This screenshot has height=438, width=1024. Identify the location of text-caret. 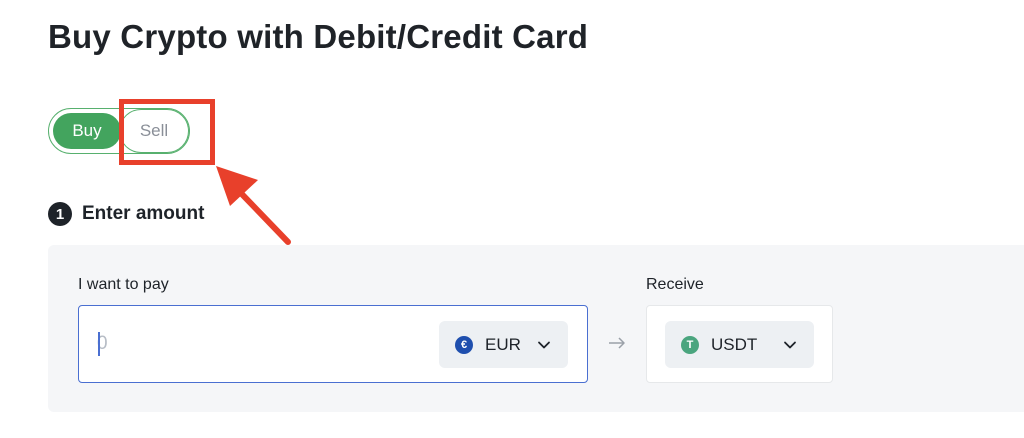
(99, 344).